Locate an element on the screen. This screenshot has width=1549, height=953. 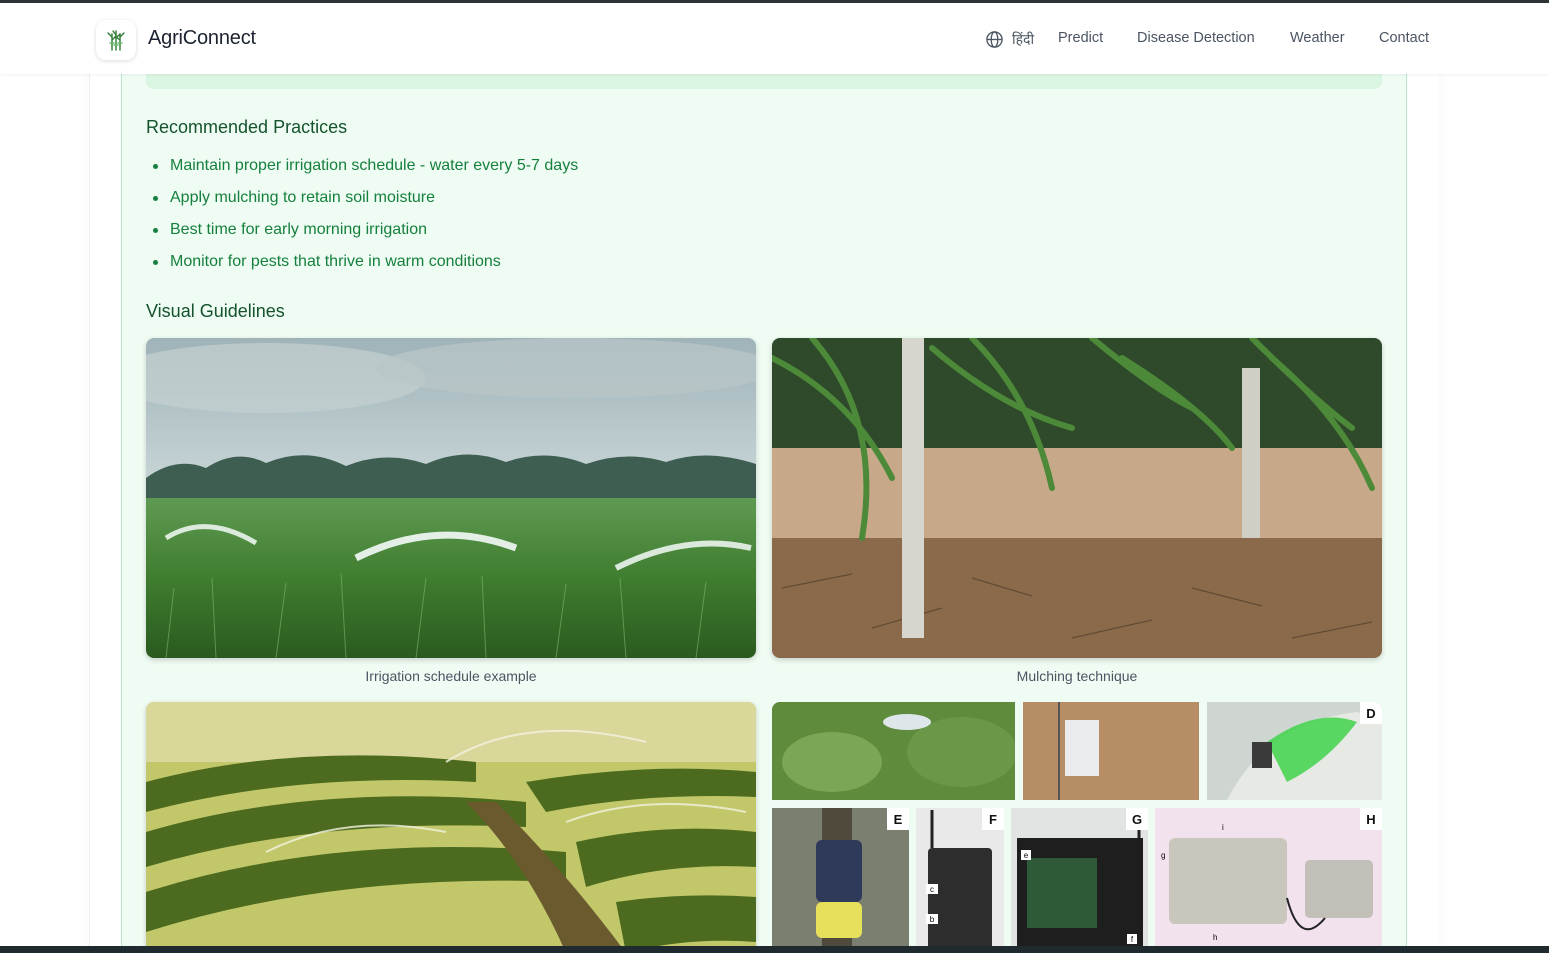
collage-tile: E is located at coordinates (840, 880).